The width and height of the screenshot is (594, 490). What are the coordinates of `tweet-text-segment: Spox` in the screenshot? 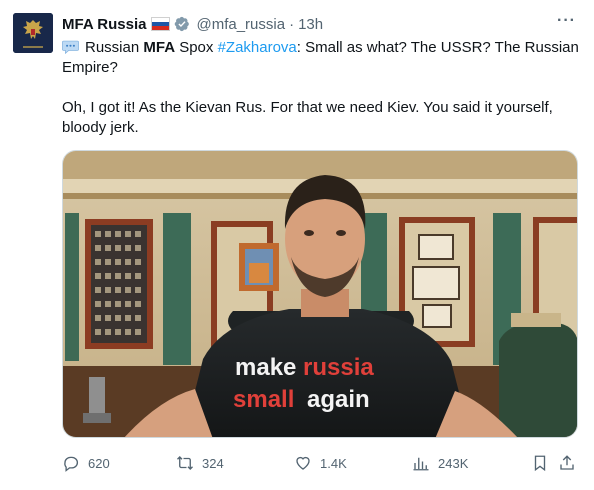 It's located at (196, 47).